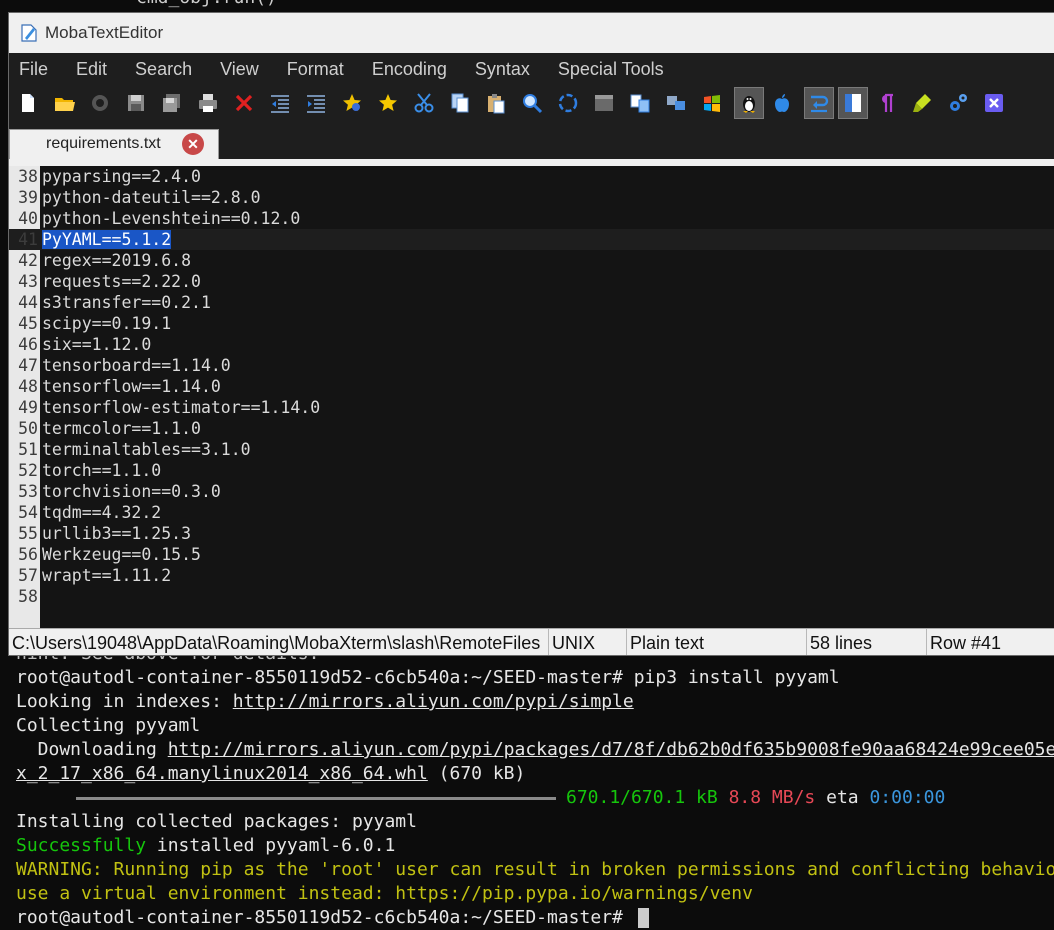  What do you see at coordinates (28, 554) in the screenshot?
I see `line-number: 56` at bounding box center [28, 554].